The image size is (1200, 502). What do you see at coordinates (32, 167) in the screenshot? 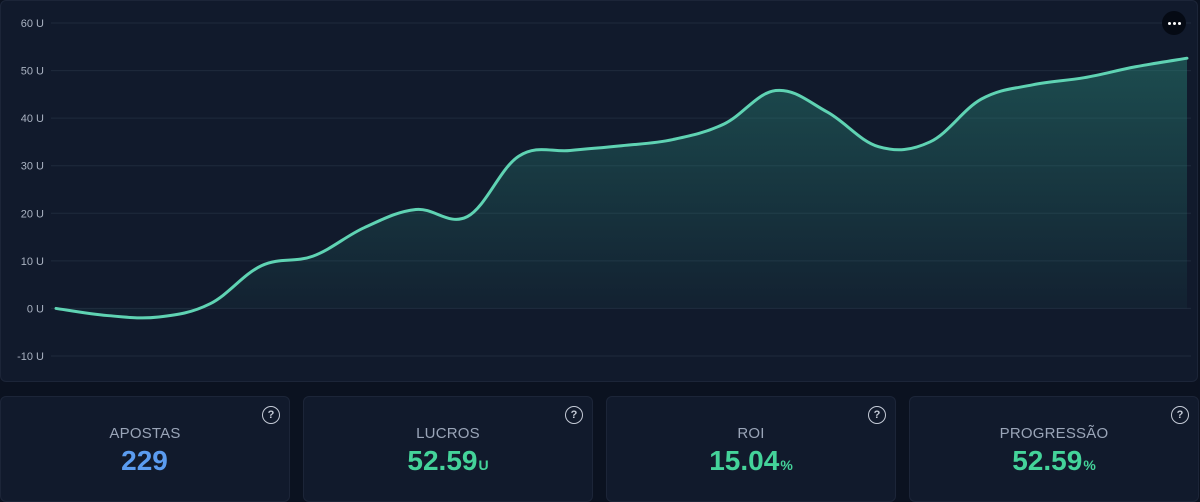
I see `y-tick-label: 30 U` at bounding box center [32, 167].